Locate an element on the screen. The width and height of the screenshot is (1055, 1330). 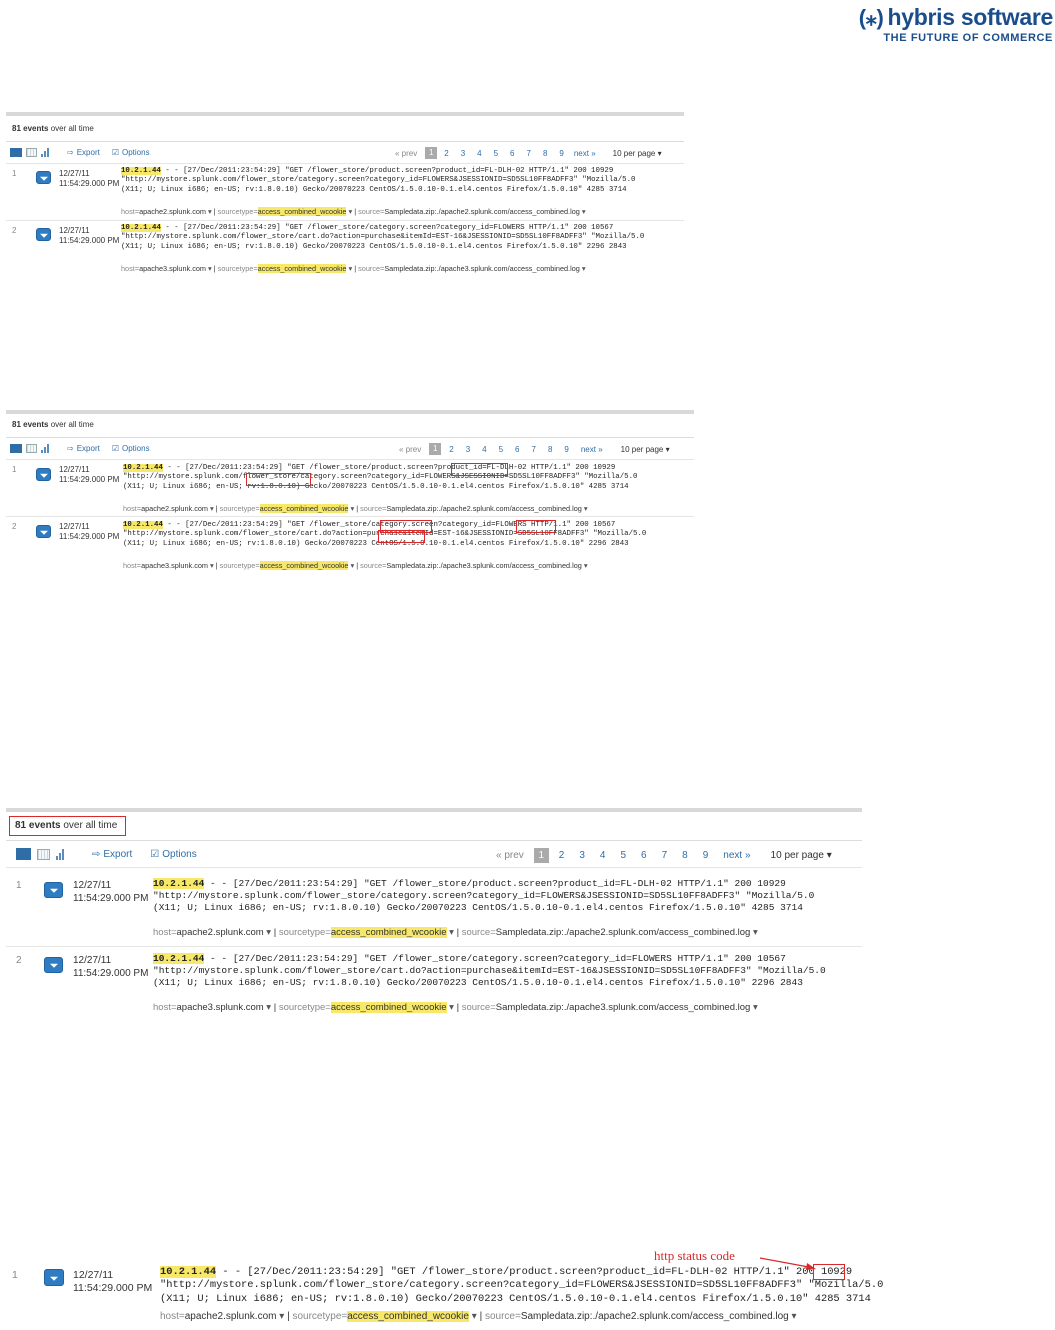
export-icon: ⇨ is located at coordinates (70, 152).